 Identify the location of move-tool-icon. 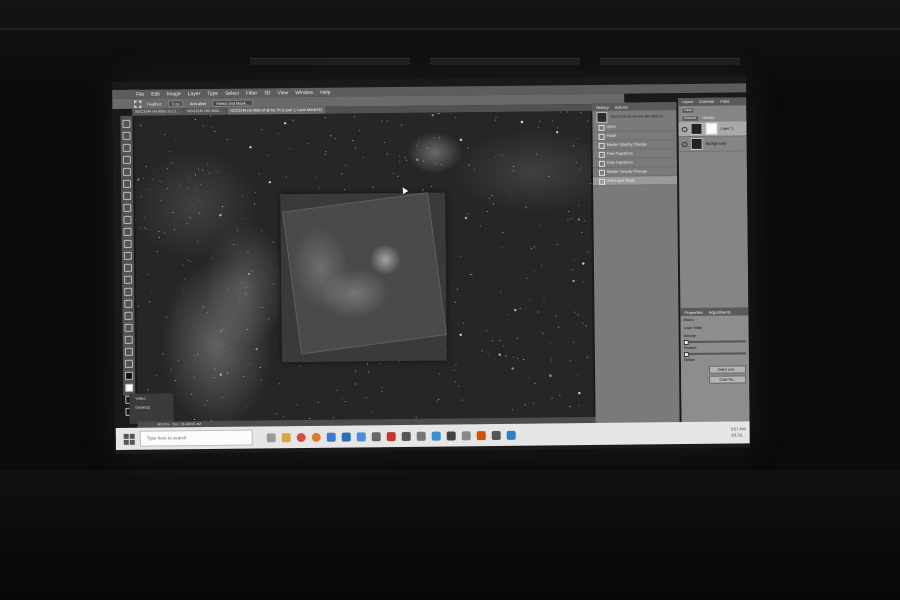
(126, 123).